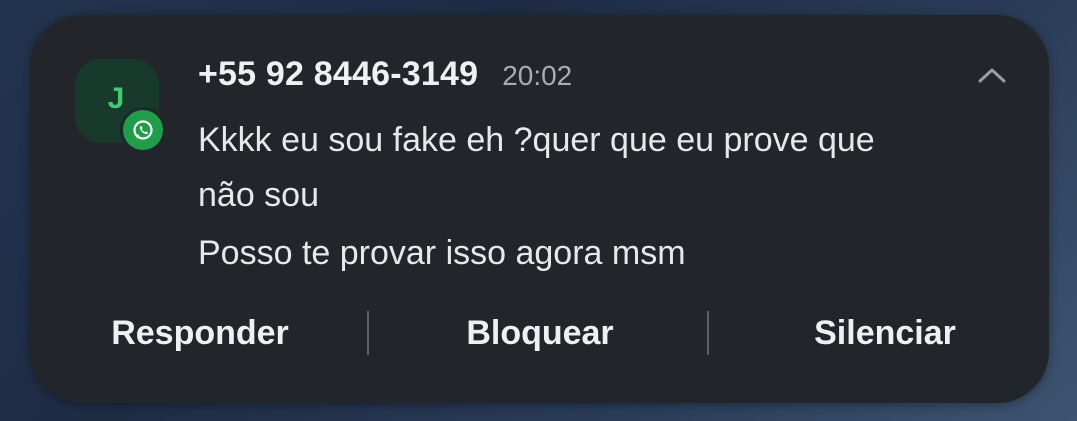 The image size is (1077, 421). What do you see at coordinates (200, 333) in the screenshot?
I see `reply-button: Responder` at bounding box center [200, 333].